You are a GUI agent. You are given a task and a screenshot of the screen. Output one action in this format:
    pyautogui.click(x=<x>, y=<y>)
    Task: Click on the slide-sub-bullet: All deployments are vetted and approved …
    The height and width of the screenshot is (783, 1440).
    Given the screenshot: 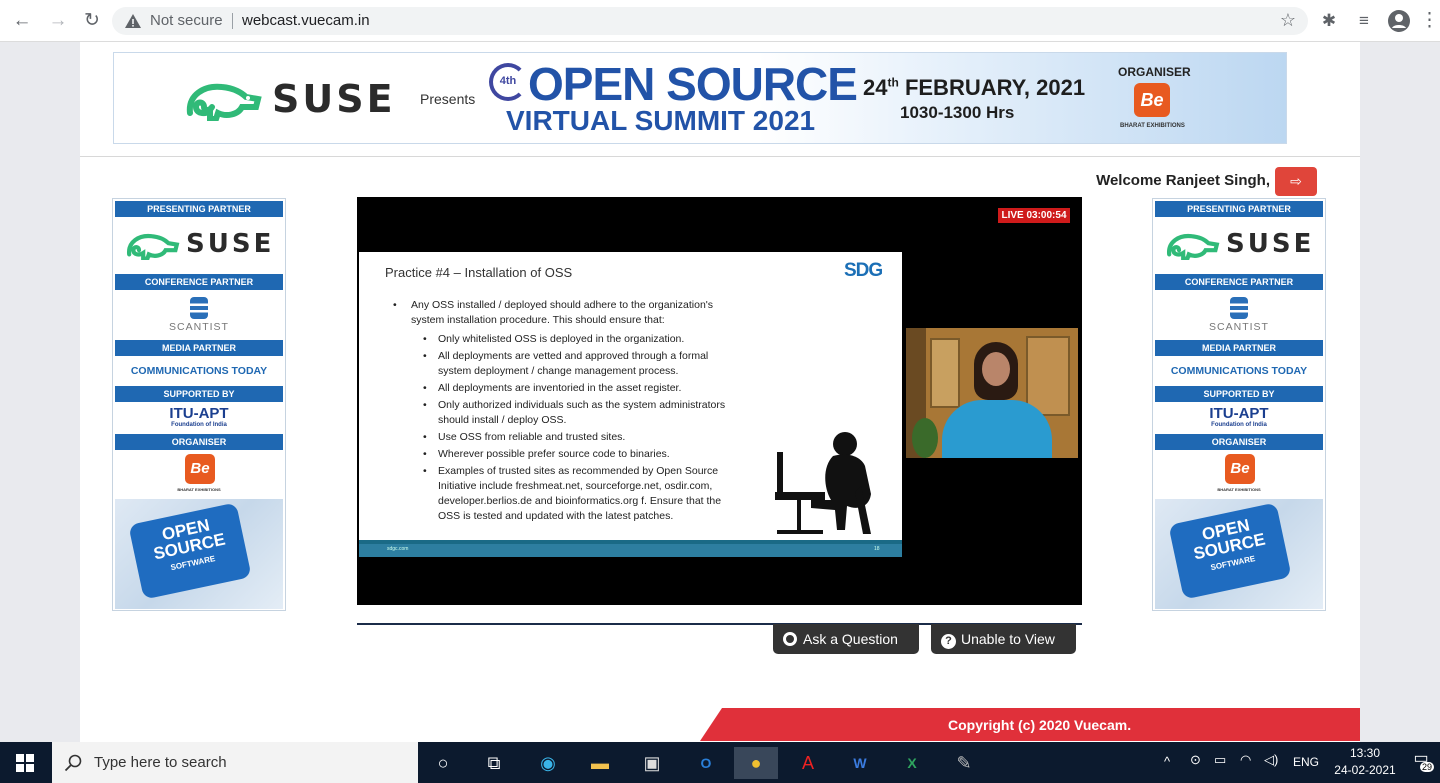 What is the action you would take?
    pyautogui.click(x=574, y=364)
    